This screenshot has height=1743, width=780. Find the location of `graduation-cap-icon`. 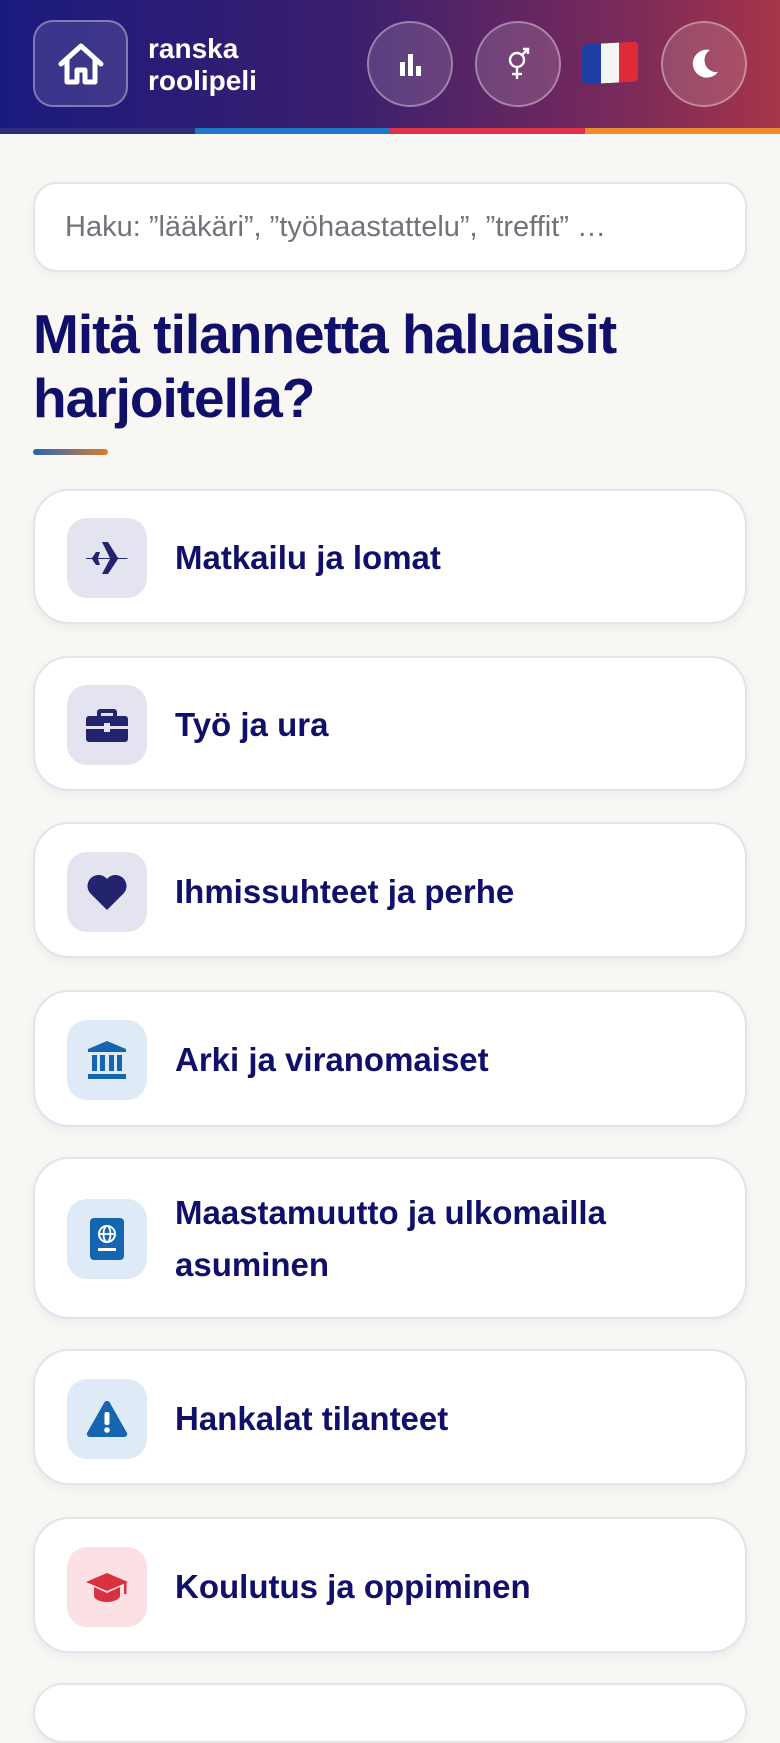

graduation-cap-icon is located at coordinates (107, 1587).